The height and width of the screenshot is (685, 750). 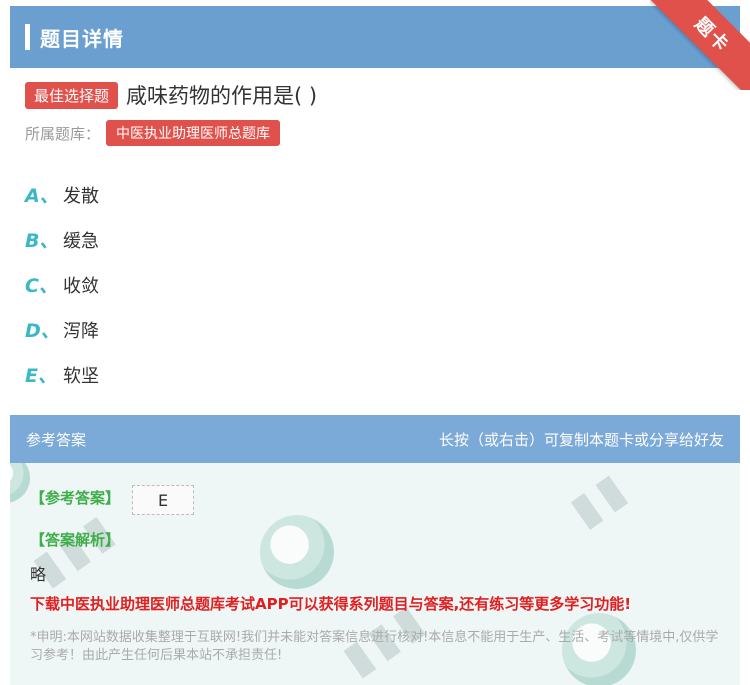 What do you see at coordinates (82, 38) in the screenshot?
I see `page-title: 题目详情` at bounding box center [82, 38].